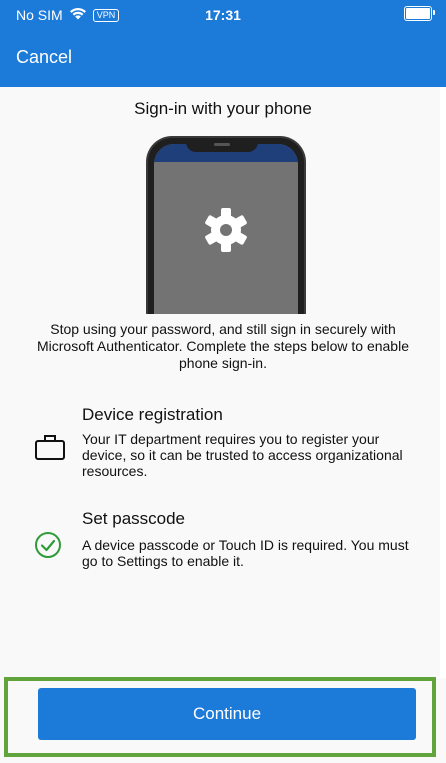 This screenshot has width=446, height=763. I want to click on phone-notch, so click(222, 145).